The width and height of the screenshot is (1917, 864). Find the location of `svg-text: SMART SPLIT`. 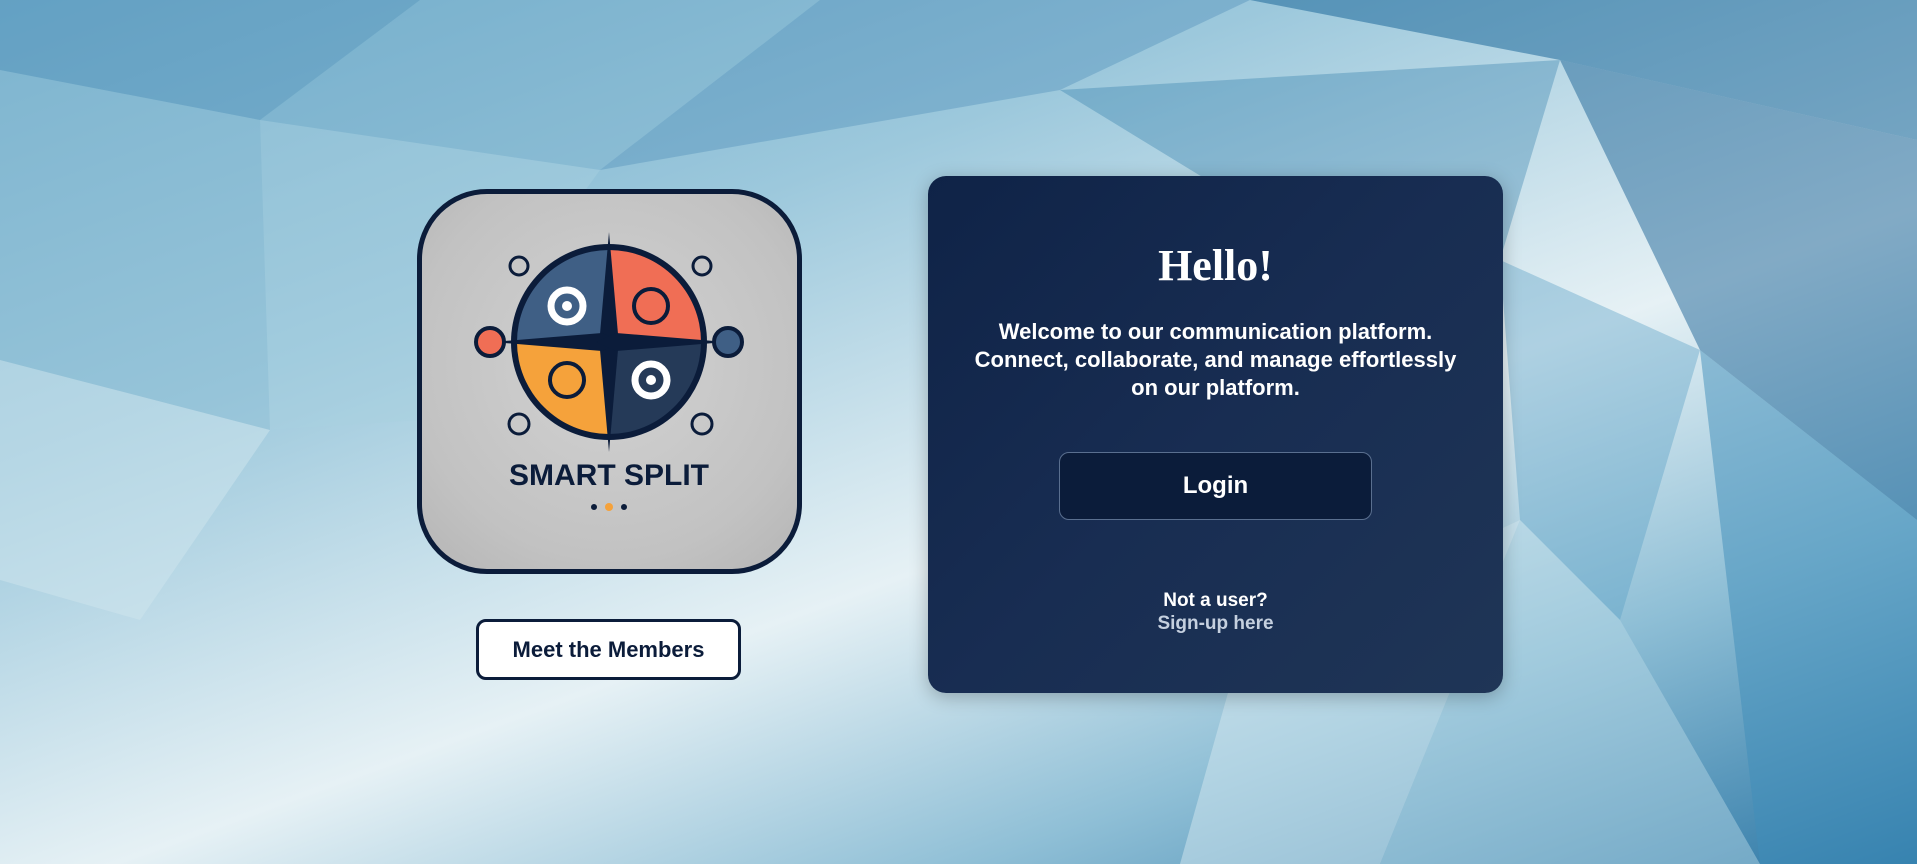

svg-text: SMART SPLIT is located at coordinates (609, 475).